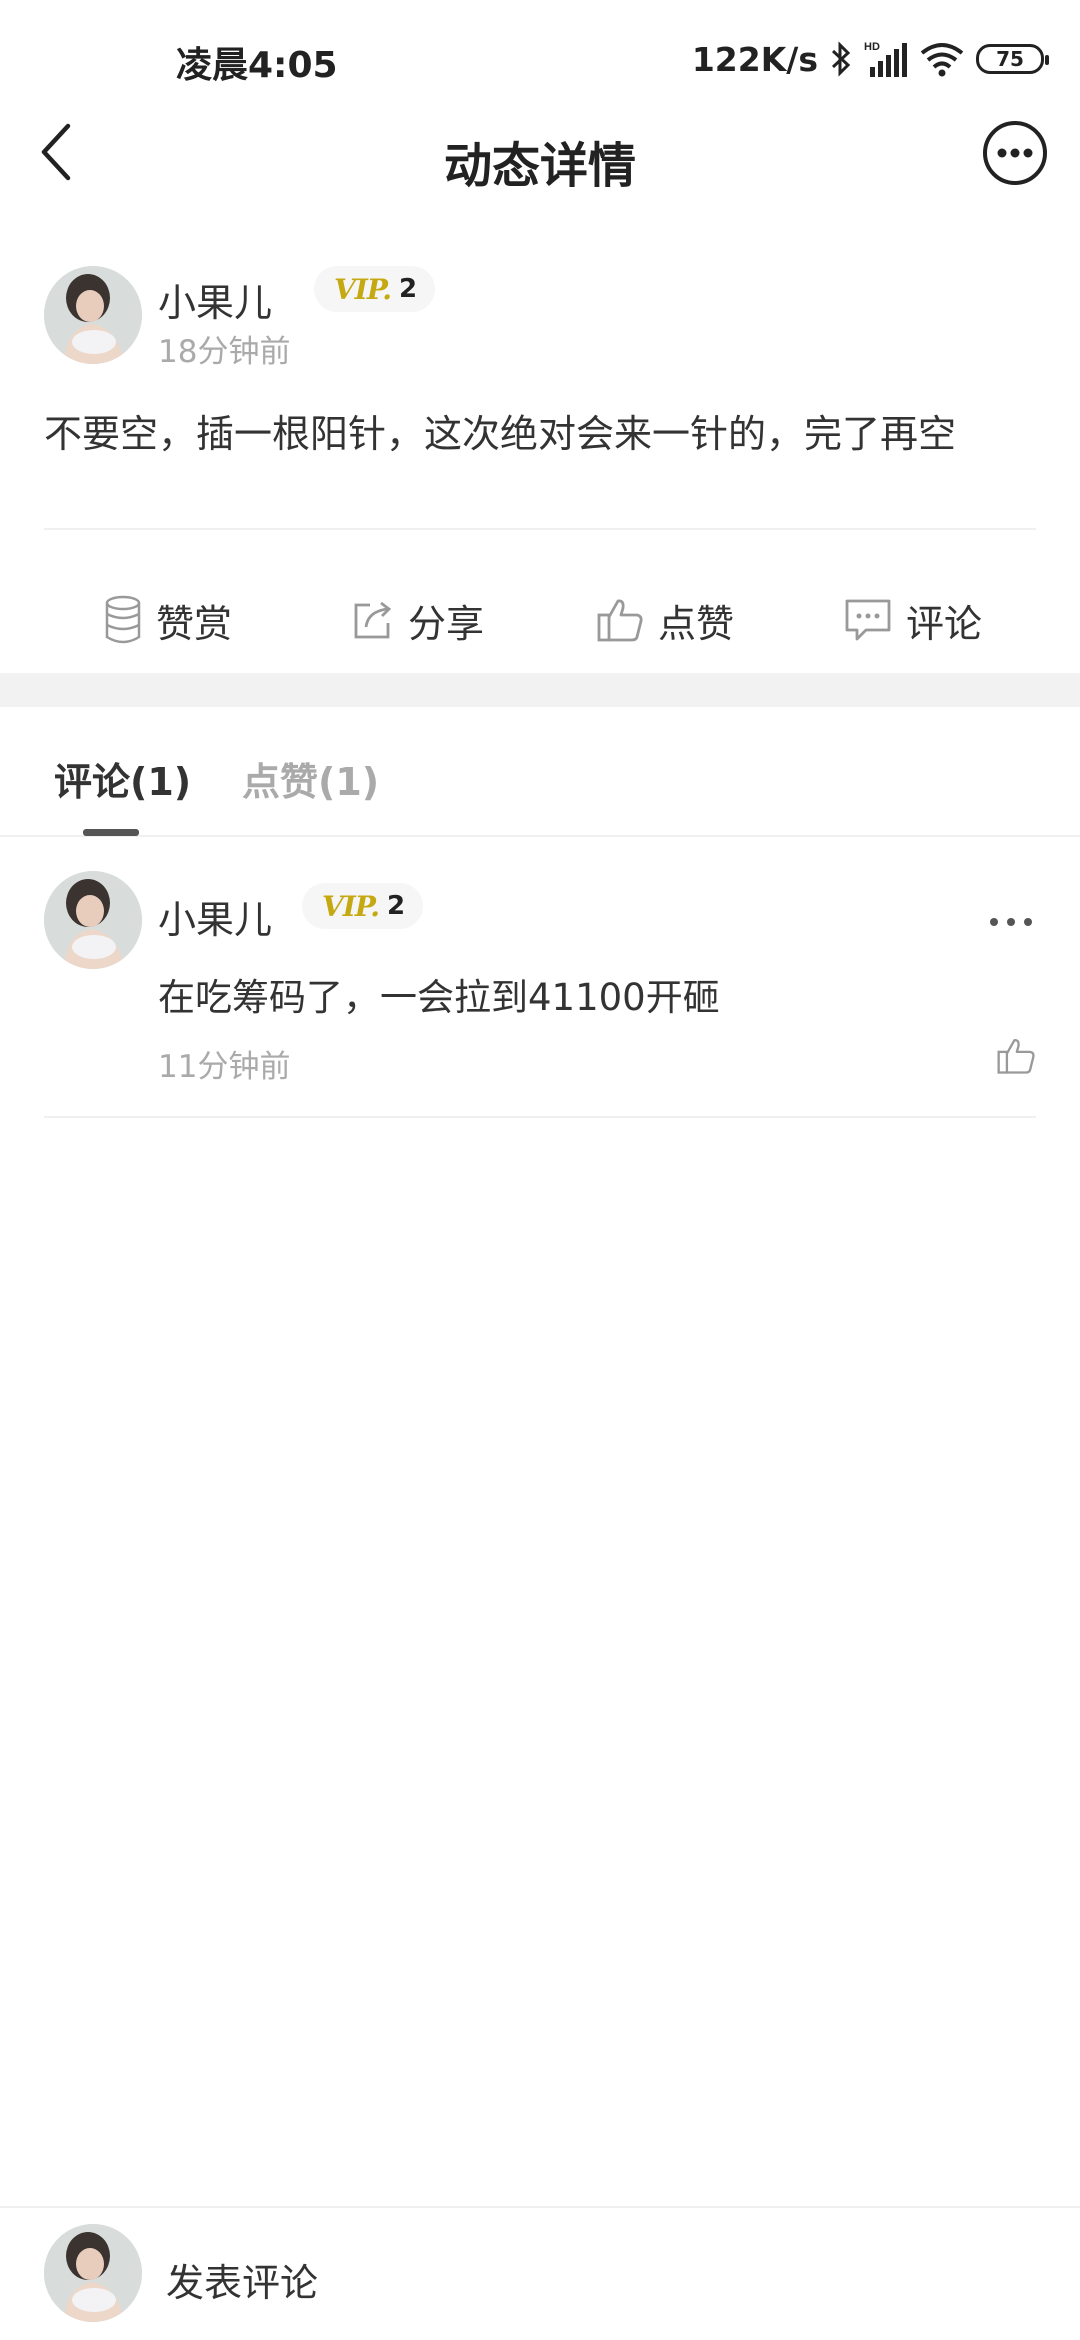 The height and width of the screenshot is (2340, 1080). I want to click on tab-likes: 点赞(1), so click(310, 778).